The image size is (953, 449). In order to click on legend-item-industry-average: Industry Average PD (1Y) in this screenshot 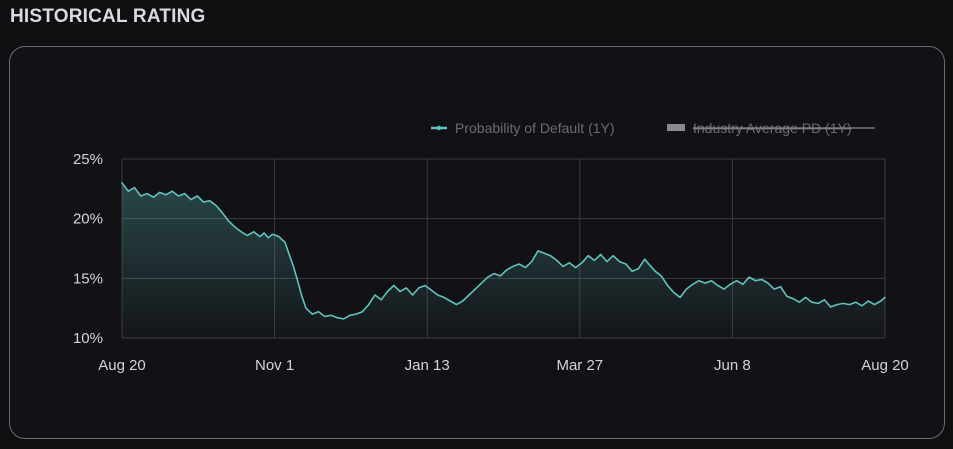, I will do `click(771, 128)`.